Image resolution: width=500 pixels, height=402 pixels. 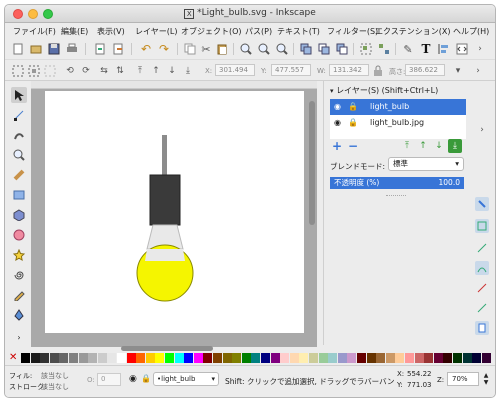 What do you see at coordinates (235, 70) in the screenshot?
I see `x-field: 301.494` at bounding box center [235, 70].